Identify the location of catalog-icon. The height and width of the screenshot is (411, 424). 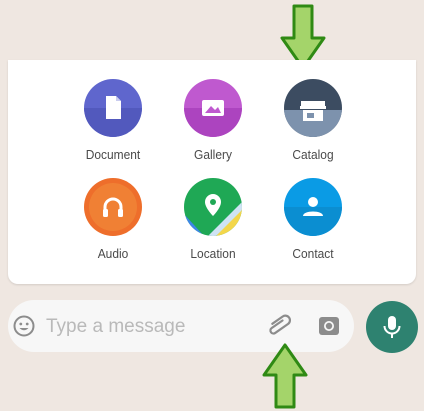
(313, 108).